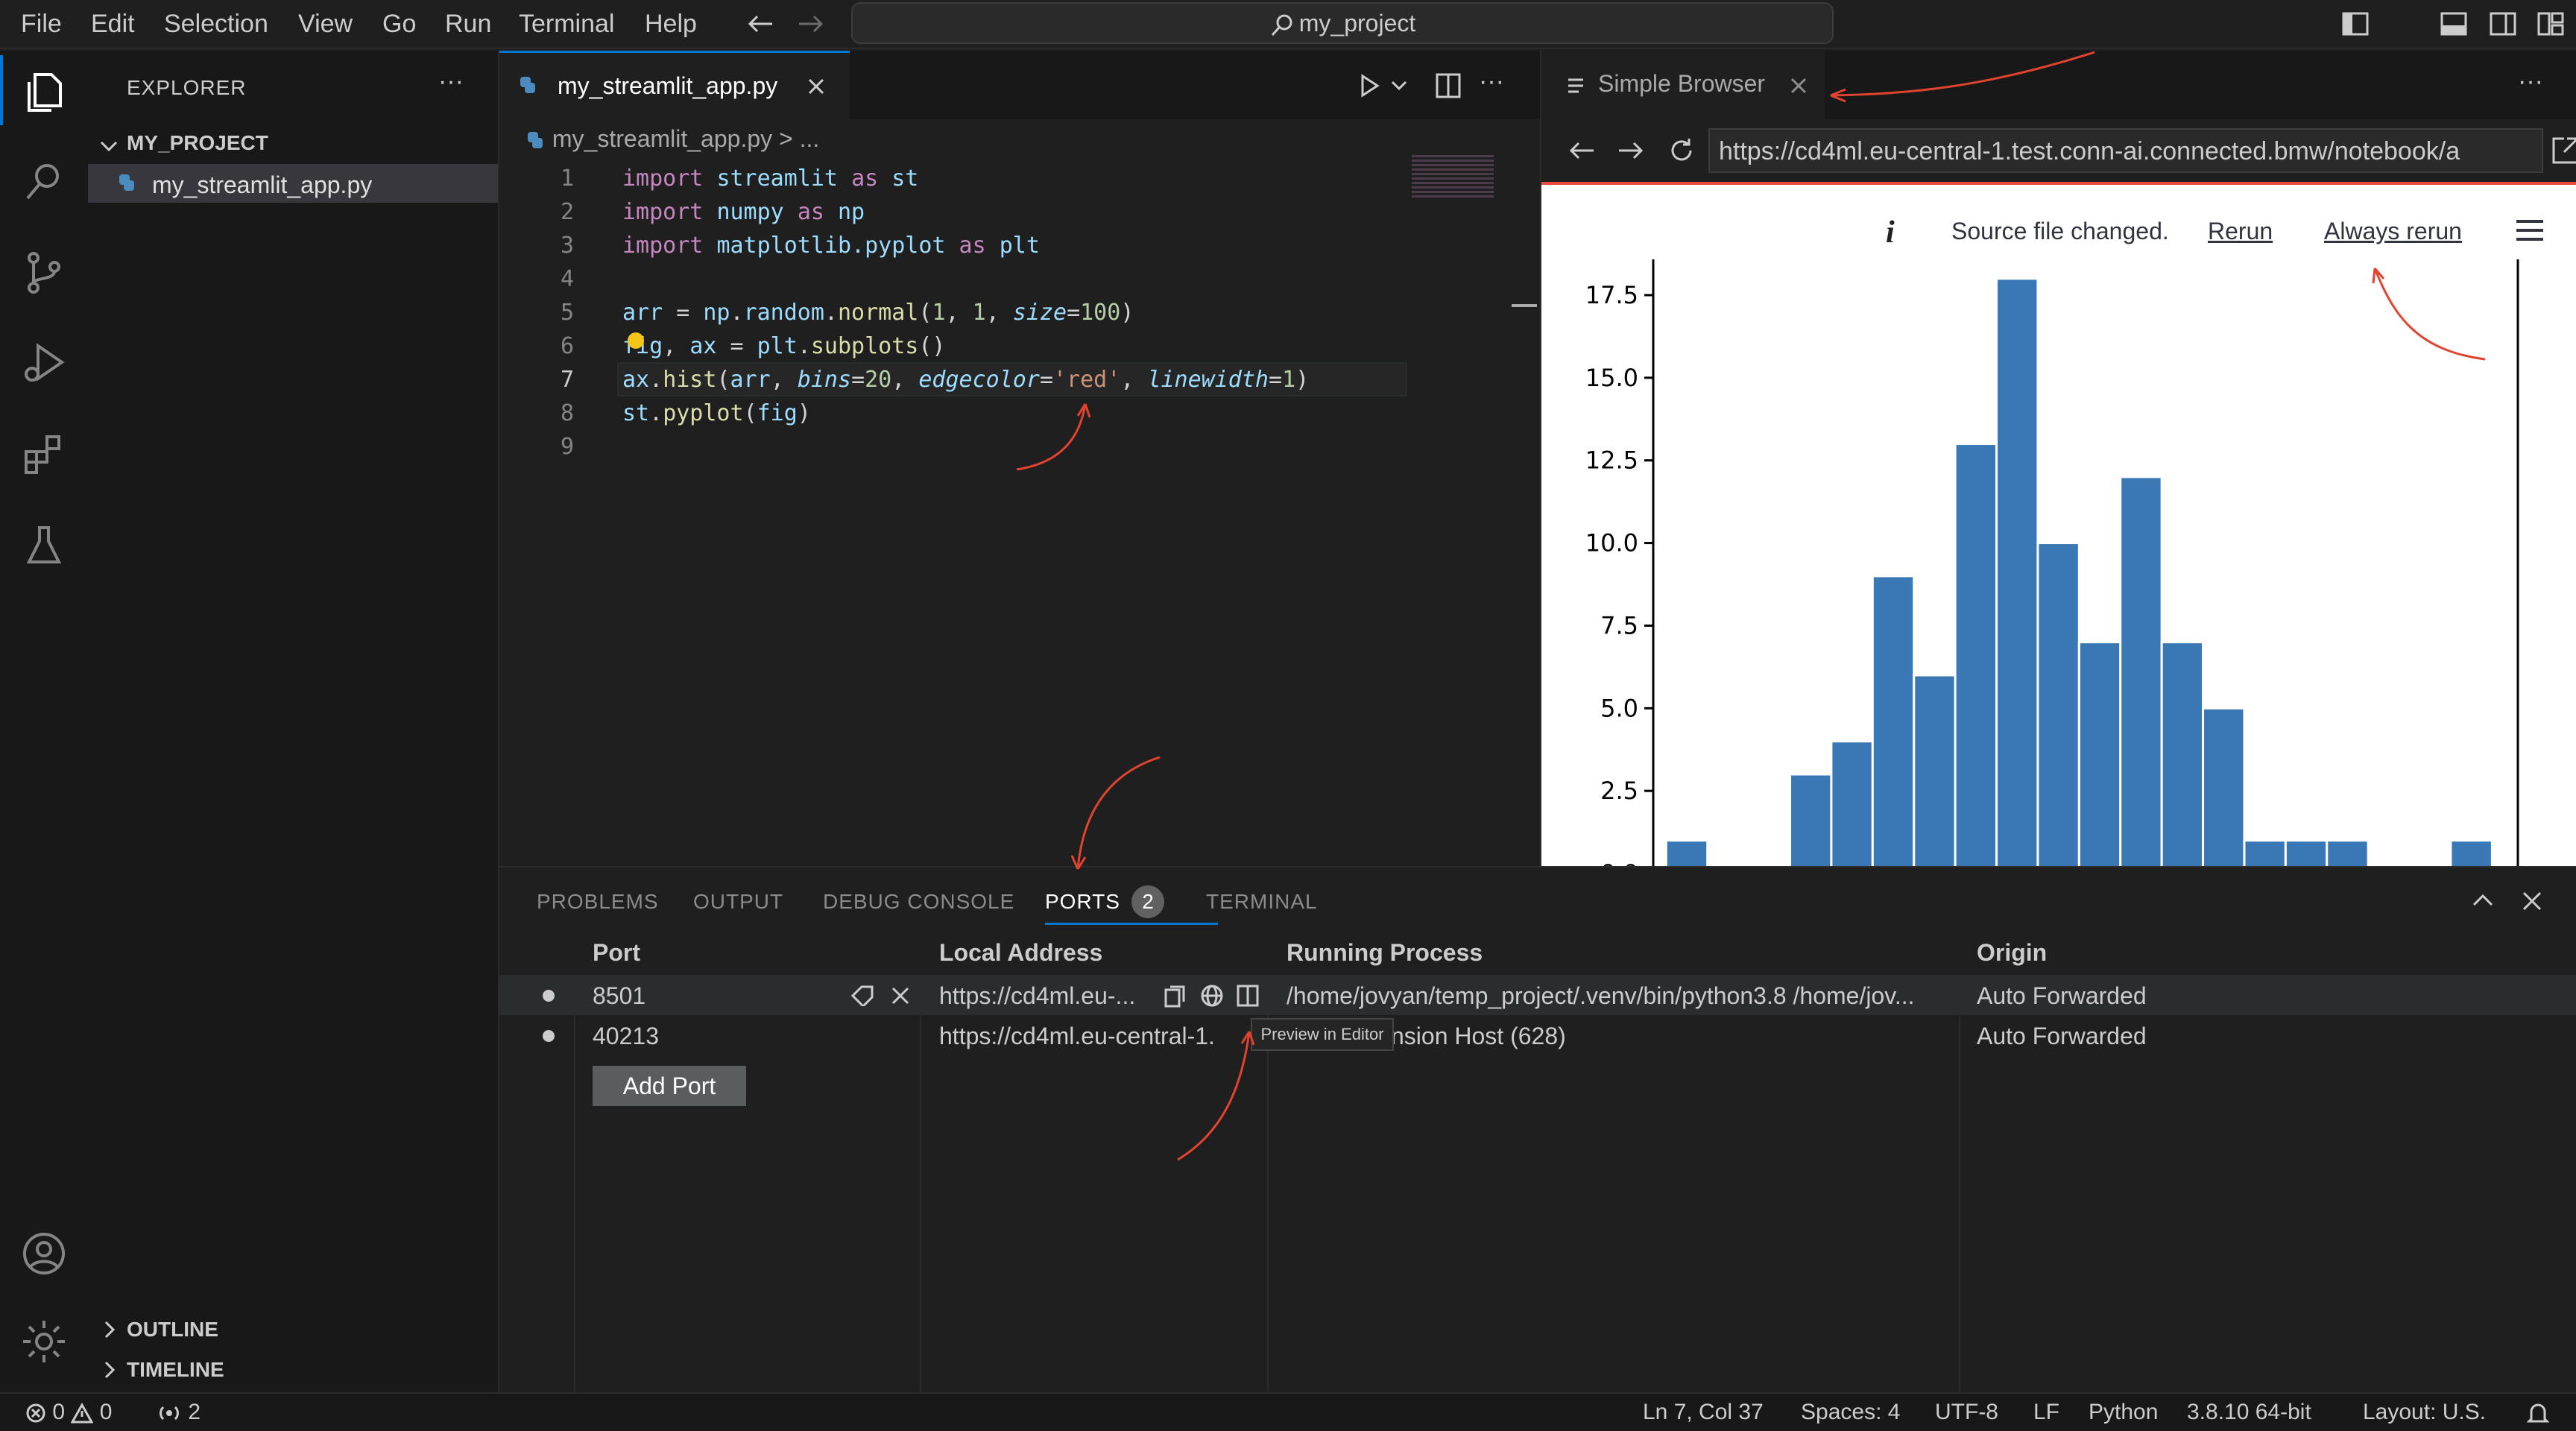 The image size is (2576, 1431). I want to click on run-icon, so click(1369, 86).